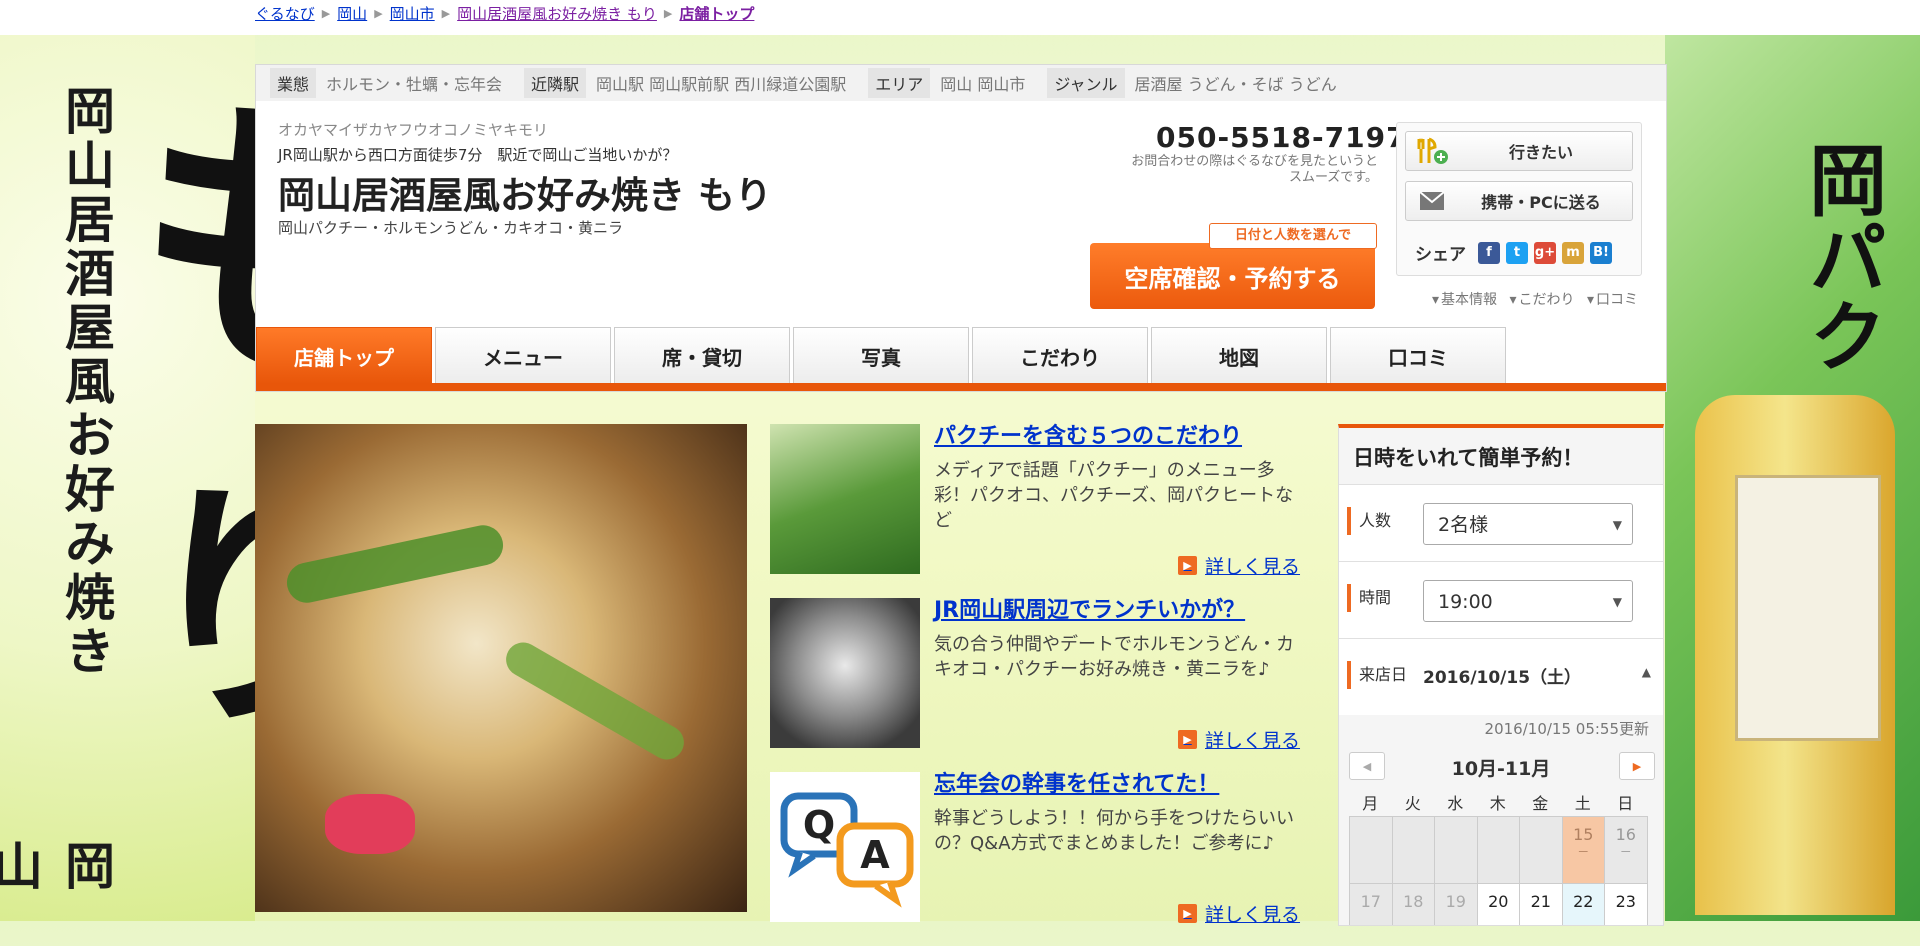 This screenshot has width=1920, height=946. Describe the element at coordinates (1528, 601) in the screenshot. I see `time-select: 19:00 ▼` at that location.